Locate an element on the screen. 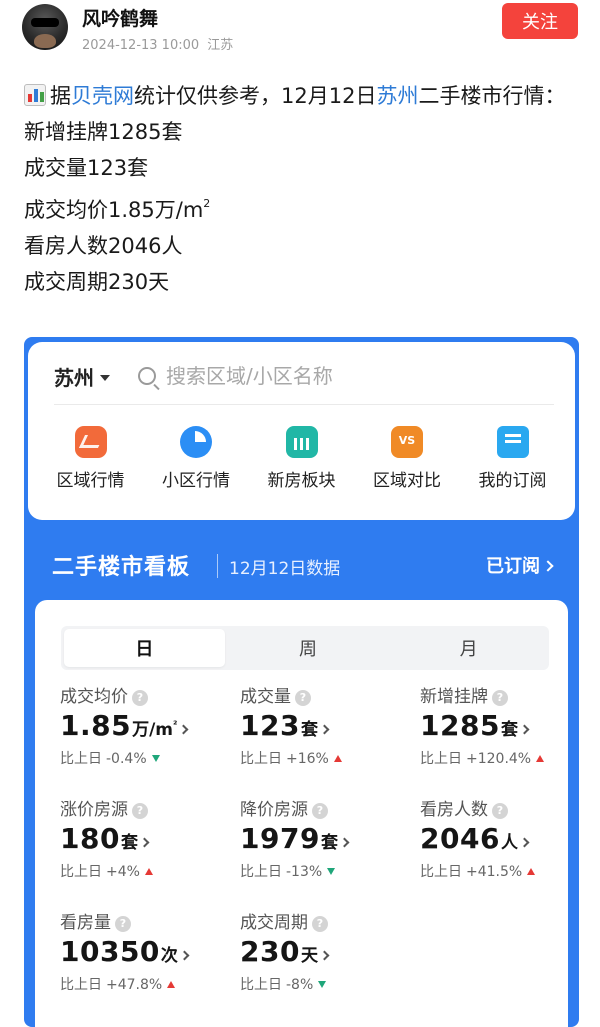 The width and height of the screenshot is (600, 1027). subscribe-icon is located at coordinates (512, 442).